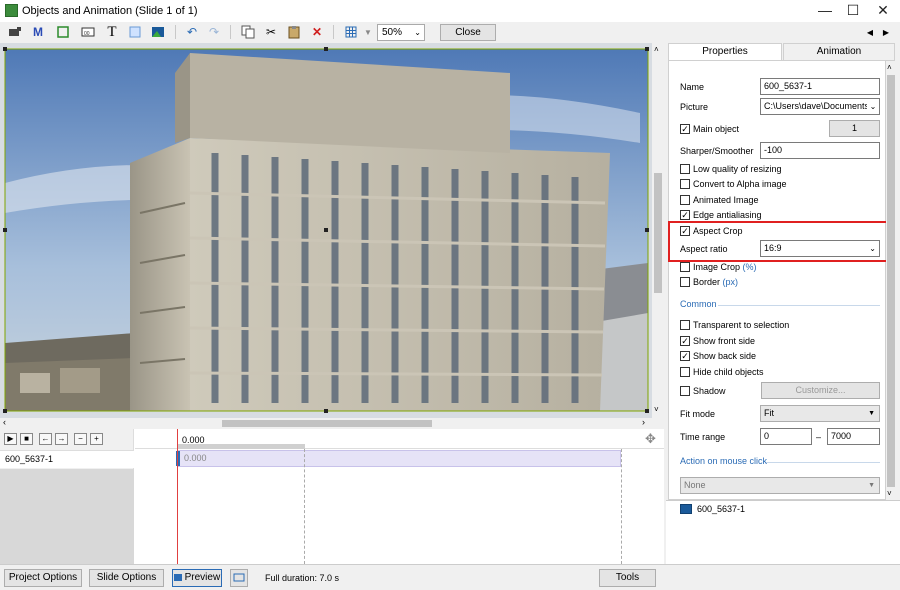 Image resolution: width=900 pixels, height=590 pixels. I want to click on vertical-scroll-thumb, so click(658, 233).